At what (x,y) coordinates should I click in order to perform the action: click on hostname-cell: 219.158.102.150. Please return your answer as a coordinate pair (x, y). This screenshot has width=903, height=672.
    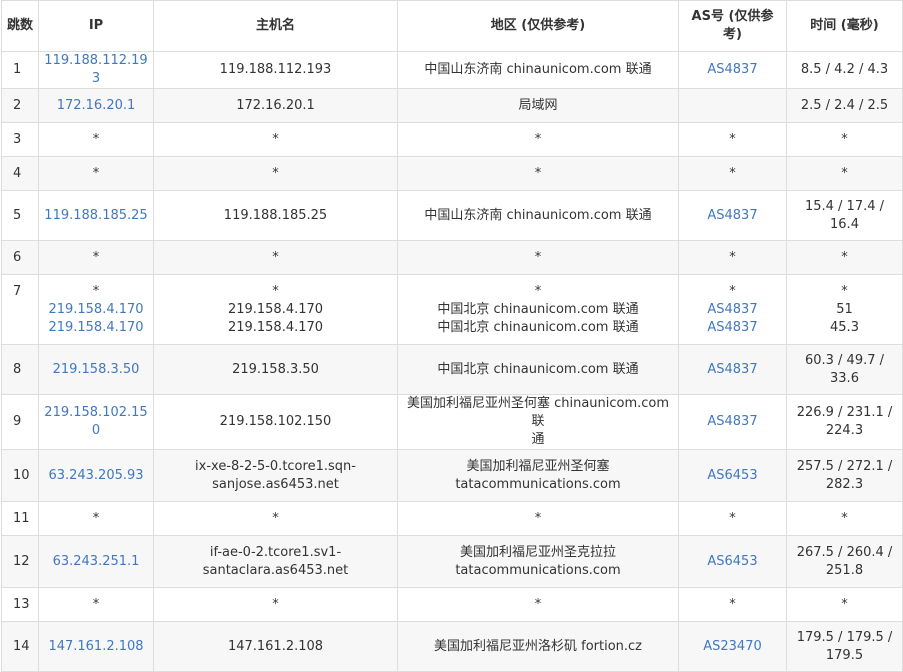
    Looking at the image, I should click on (275, 422).